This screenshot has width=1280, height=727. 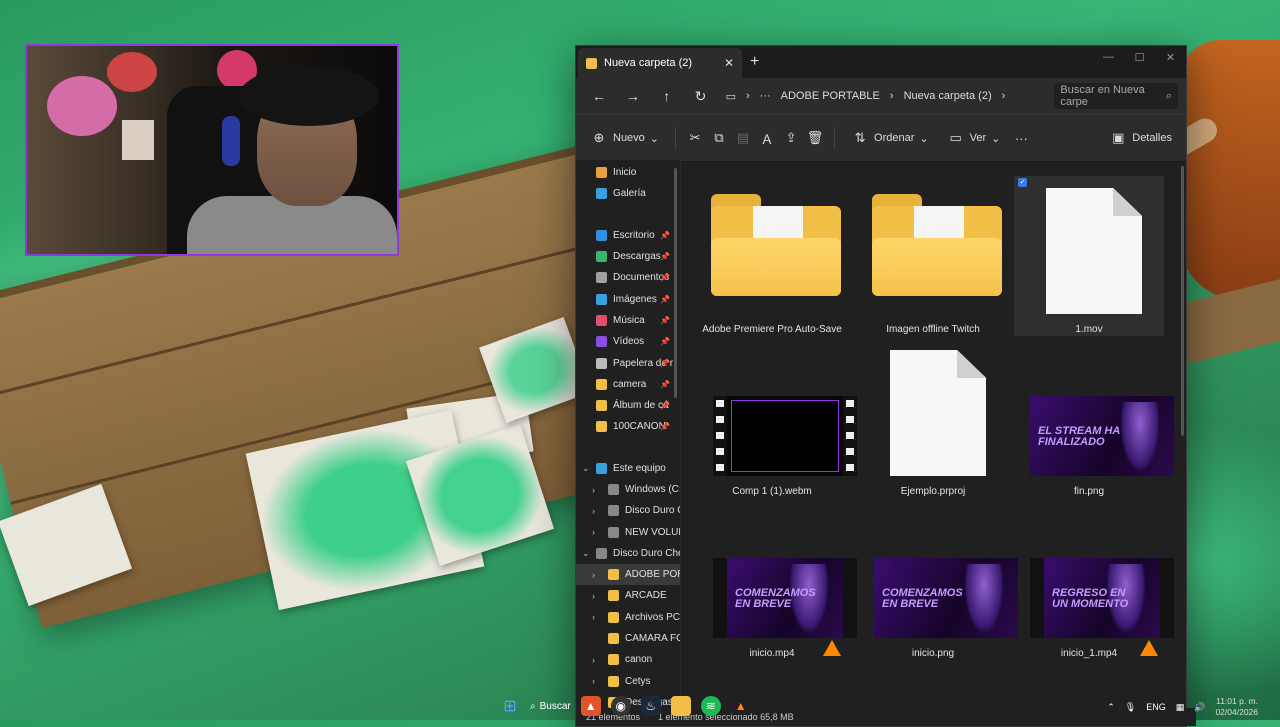 I want to click on sidebar-item: Galería, so click(x=628, y=193).